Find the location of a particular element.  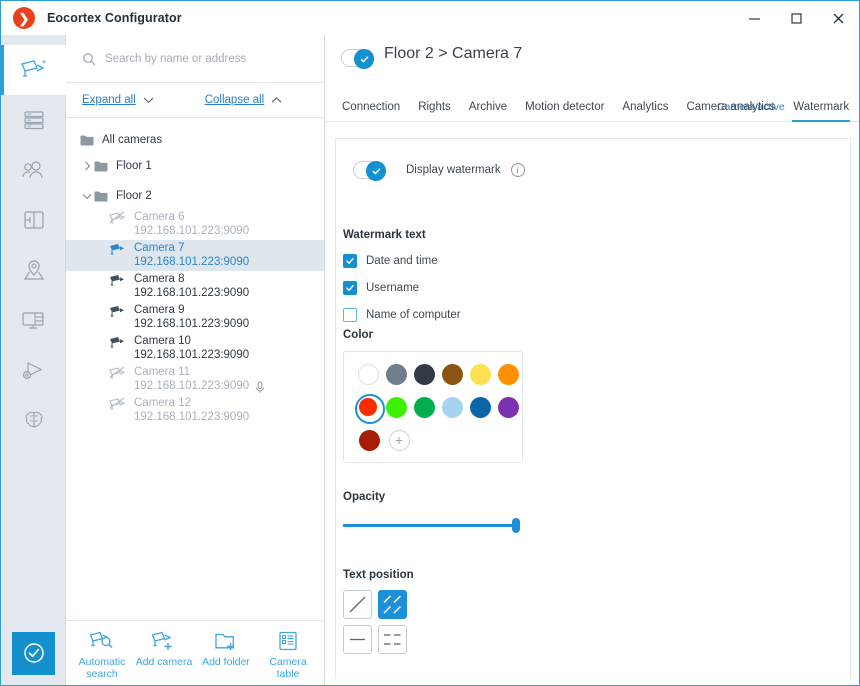

position-tiled-horizontal-button is located at coordinates (392, 639).